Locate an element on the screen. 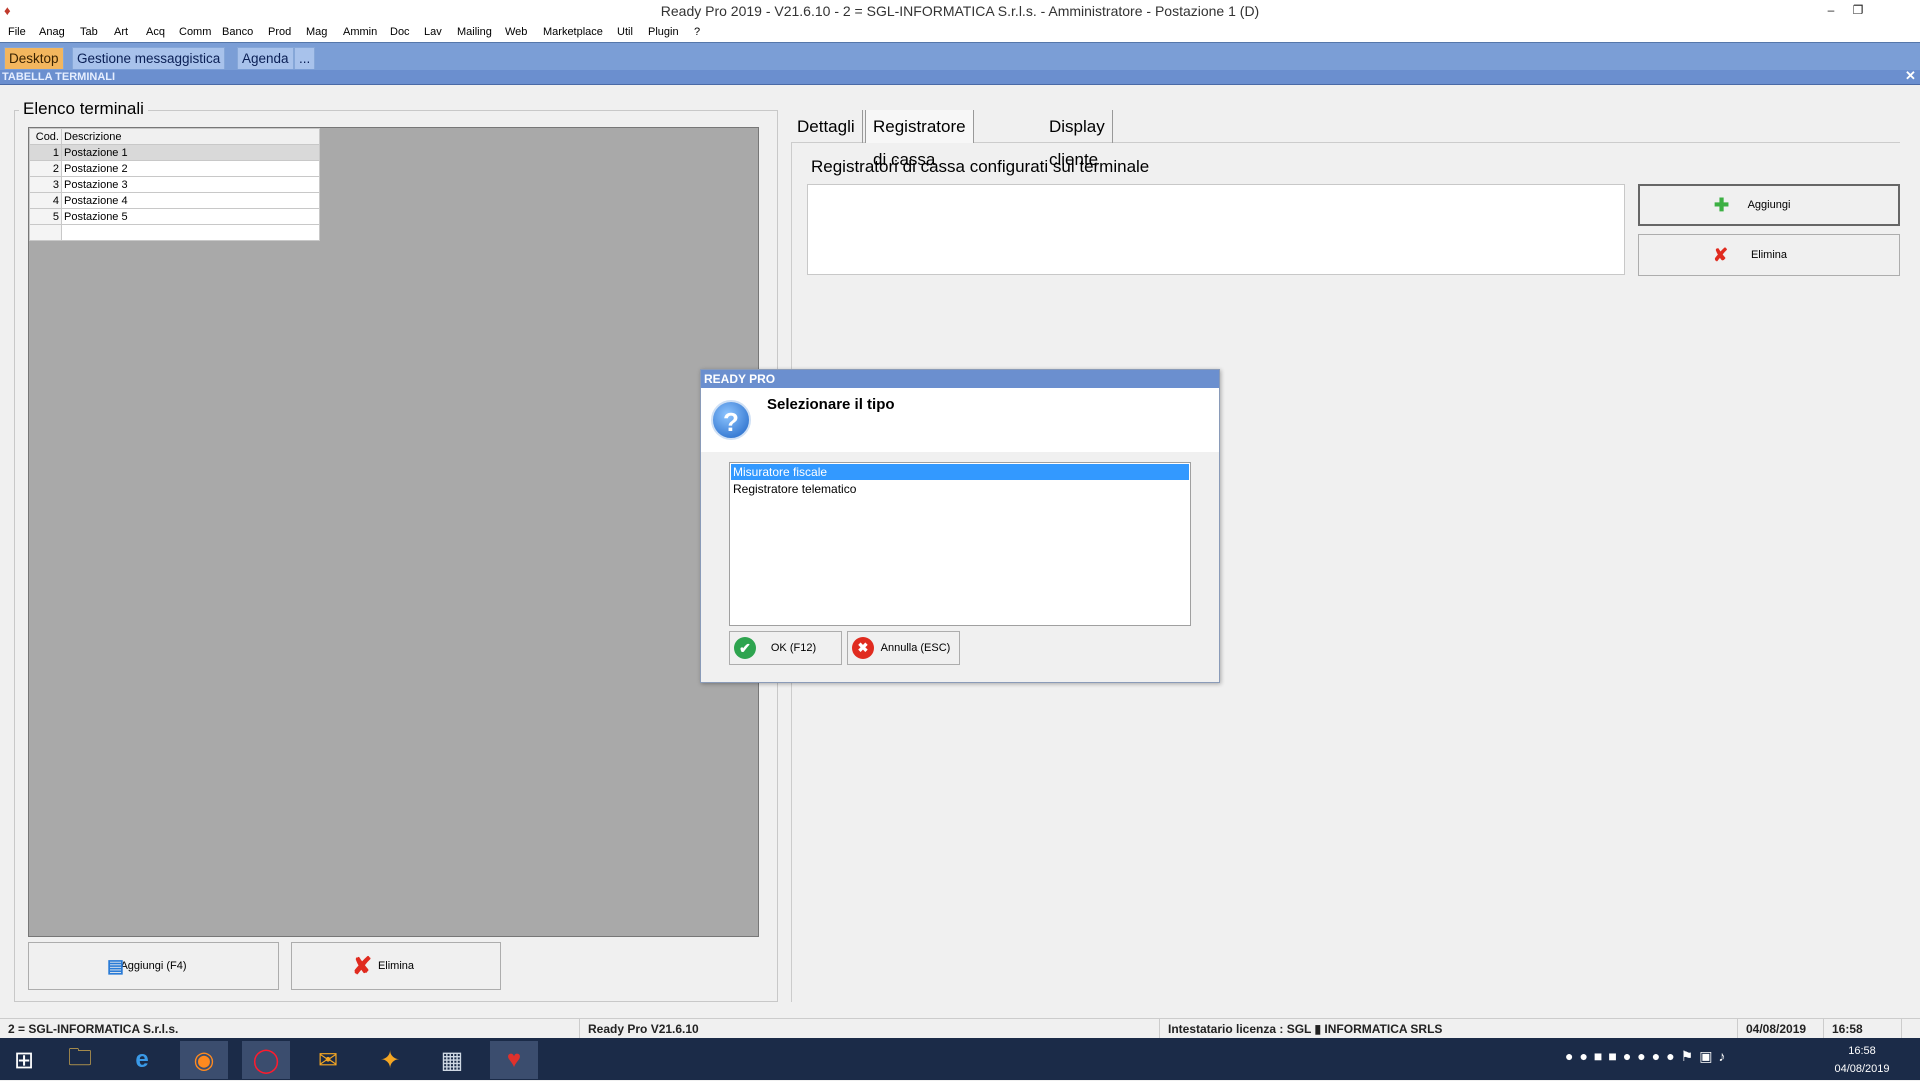 The height and width of the screenshot is (1081, 1920). fox-app-icon: ✦ is located at coordinates (390, 1060).